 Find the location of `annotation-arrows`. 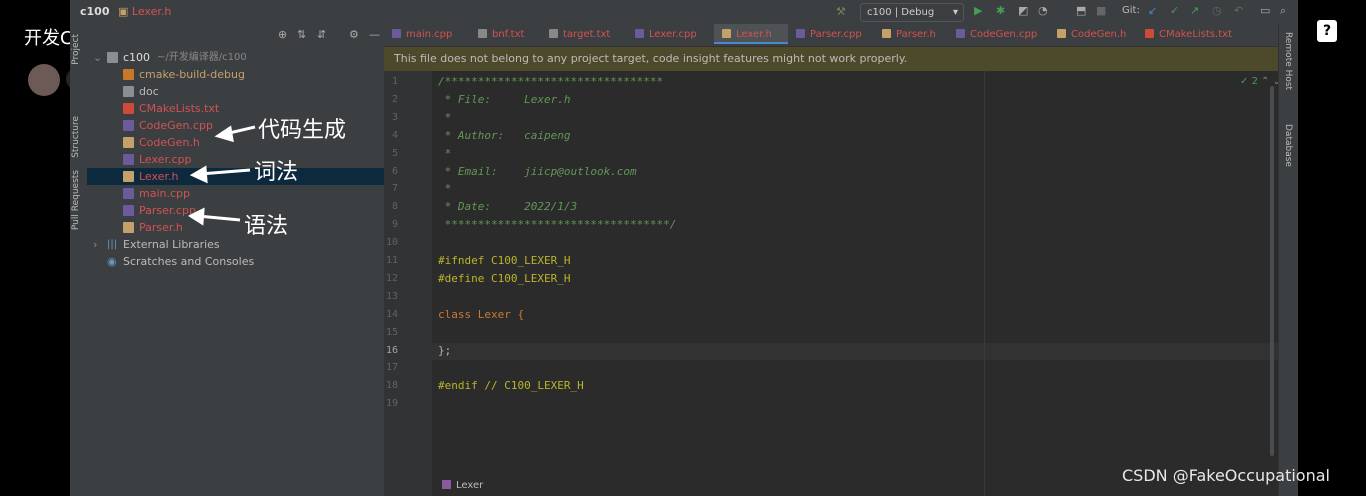

annotation-arrows is located at coordinates (221, 175).